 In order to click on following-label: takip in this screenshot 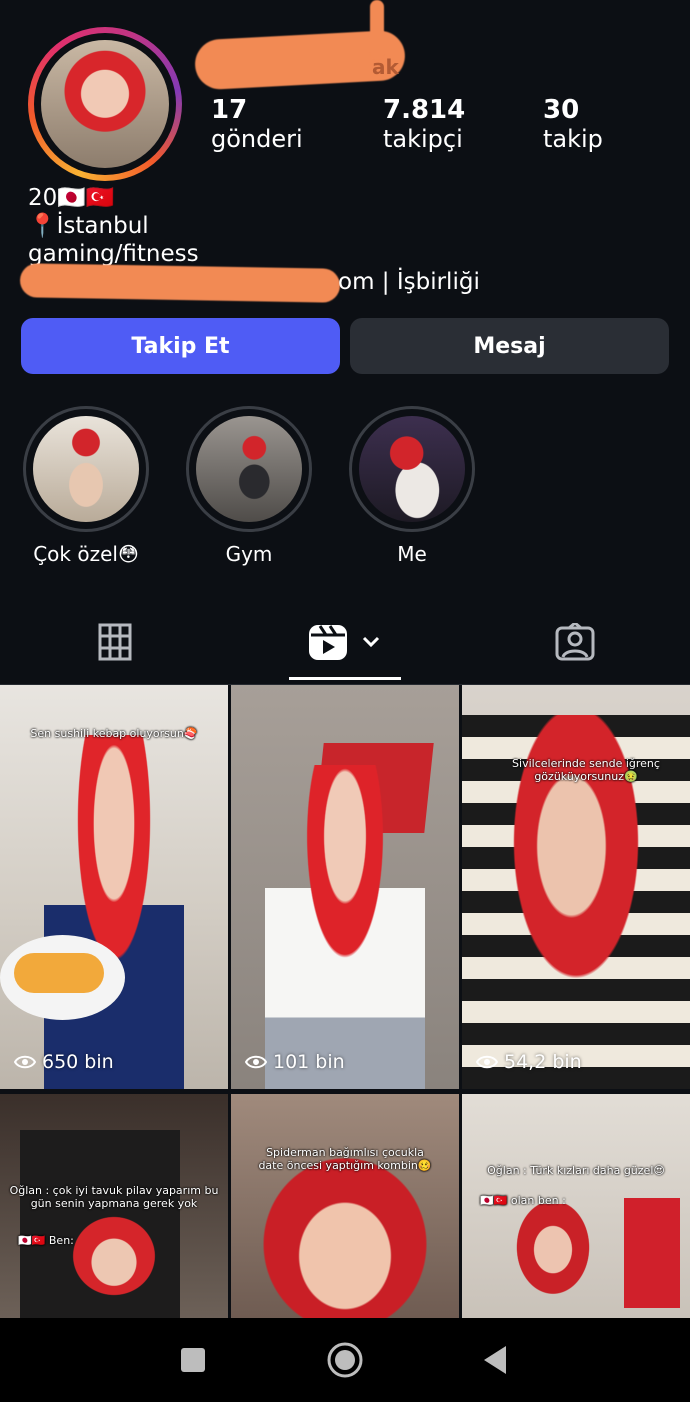, I will do `click(573, 139)`.